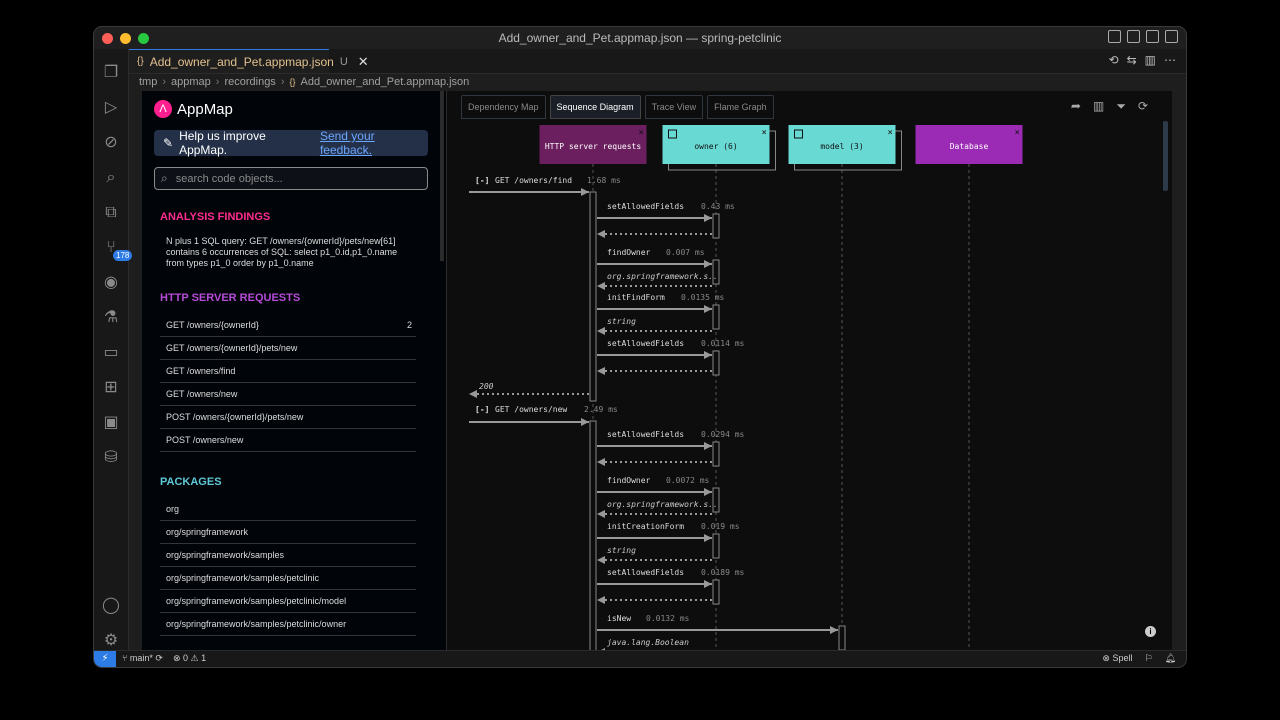  What do you see at coordinates (288, 555) in the screenshot?
I see `list-item: org/springframework/samples` at bounding box center [288, 555].